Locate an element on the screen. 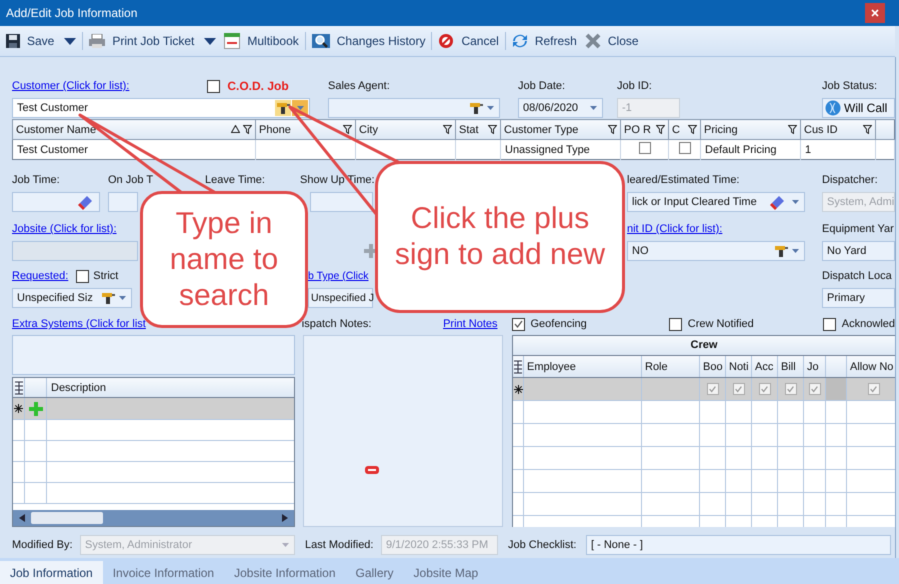  close-button is located at coordinates (875, 13).